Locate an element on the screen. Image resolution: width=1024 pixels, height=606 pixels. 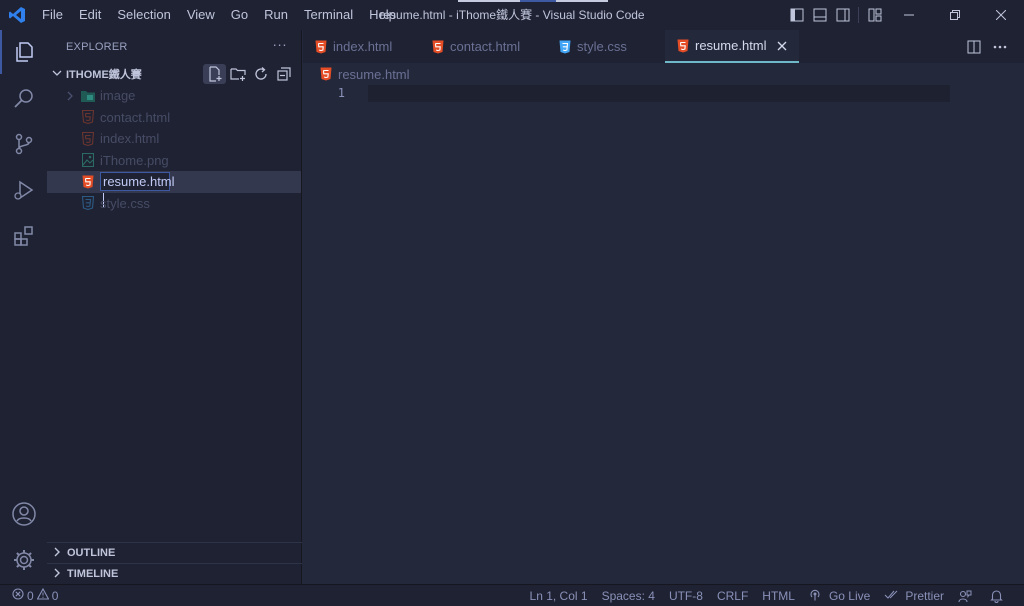
toggle-secondary-sidebar-icon is located at coordinates (842, 15).